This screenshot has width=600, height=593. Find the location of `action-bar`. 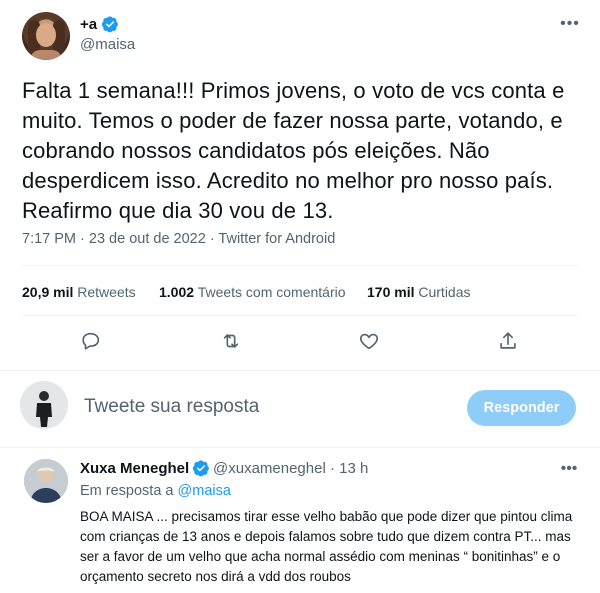

action-bar is located at coordinates (300, 341).